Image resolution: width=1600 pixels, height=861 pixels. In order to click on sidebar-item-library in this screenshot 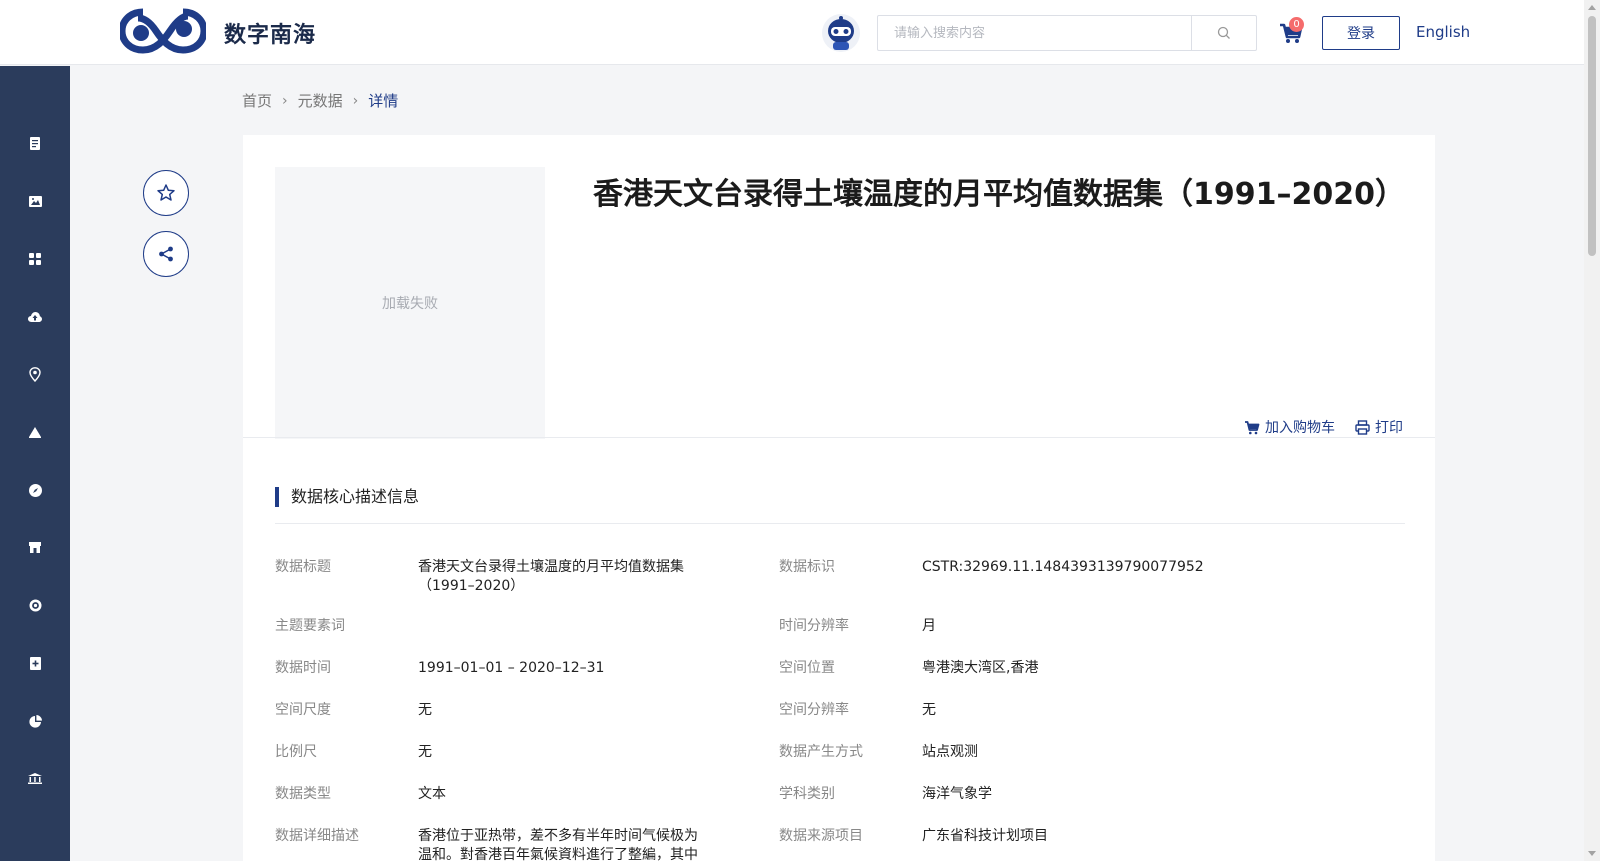, I will do `click(35, 778)`.